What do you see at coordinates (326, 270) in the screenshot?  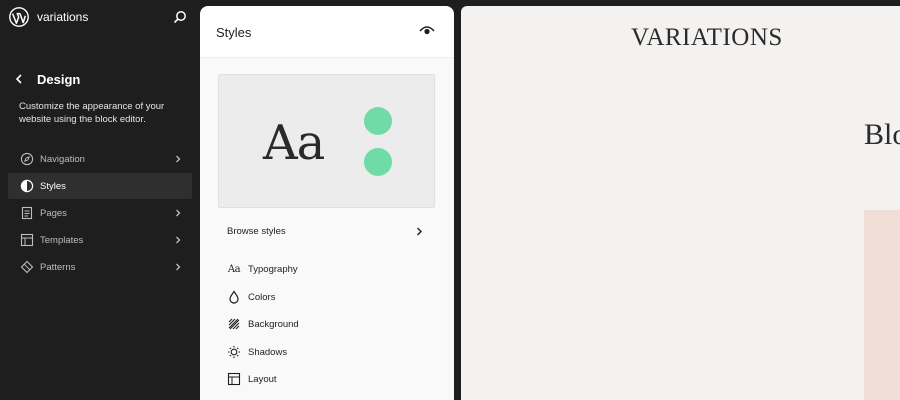 I see `styles-item-typography: Aa Typography` at bounding box center [326, 270].